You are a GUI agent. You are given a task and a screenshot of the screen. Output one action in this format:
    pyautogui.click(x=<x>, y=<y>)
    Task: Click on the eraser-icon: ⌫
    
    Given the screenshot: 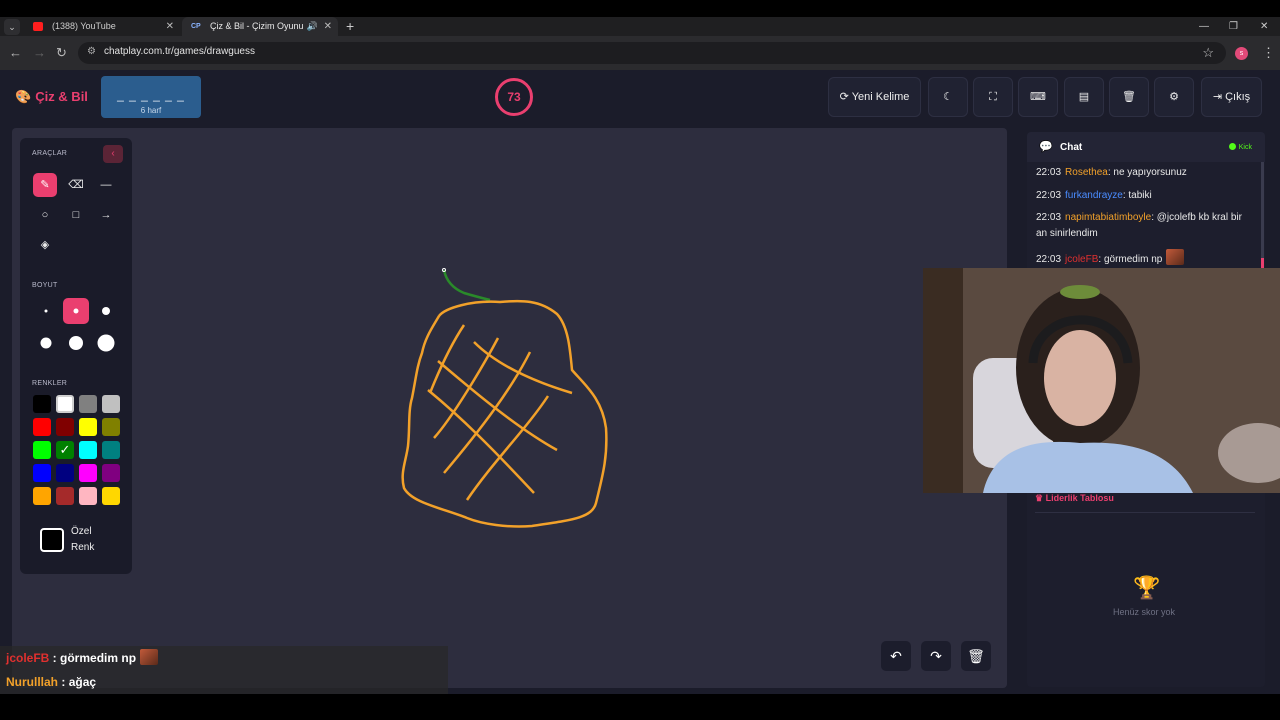 What is the action you would take?
    pyautogui.click(x=76, y=185)
    